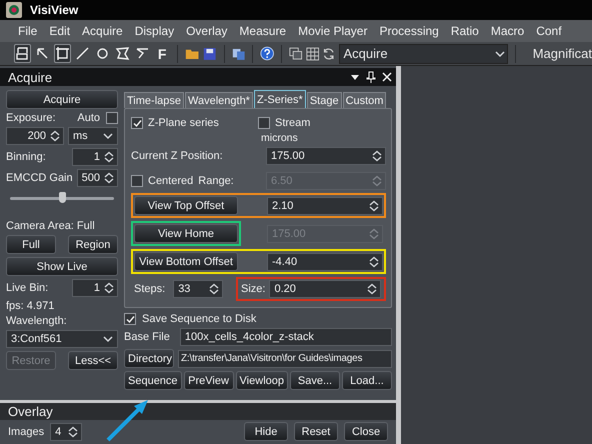 The image size is (592, 444). Describe the element at coordinates (93, 360) in the screenshot. I see `less-button: Less<<` at that location.